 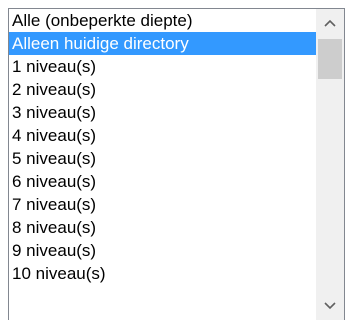 I want to click on list-item: 6 niveau(s), so click(x=163, y=181).